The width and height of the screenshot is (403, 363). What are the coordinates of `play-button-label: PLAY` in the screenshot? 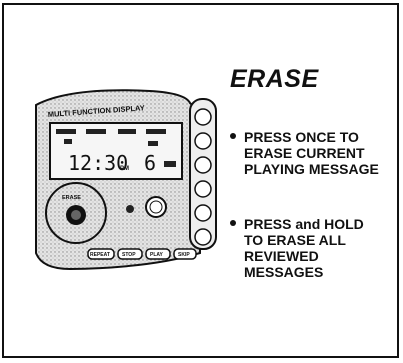 It's located at (157, 255).